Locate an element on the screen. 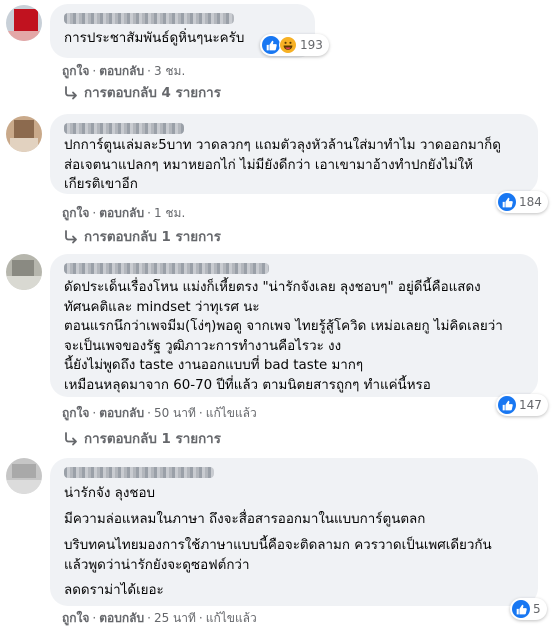 The width and height of the screenshot is (560, 630). view-replies-link: การตอบกลับ 4 รายการ is located at coordinates (142, 92).